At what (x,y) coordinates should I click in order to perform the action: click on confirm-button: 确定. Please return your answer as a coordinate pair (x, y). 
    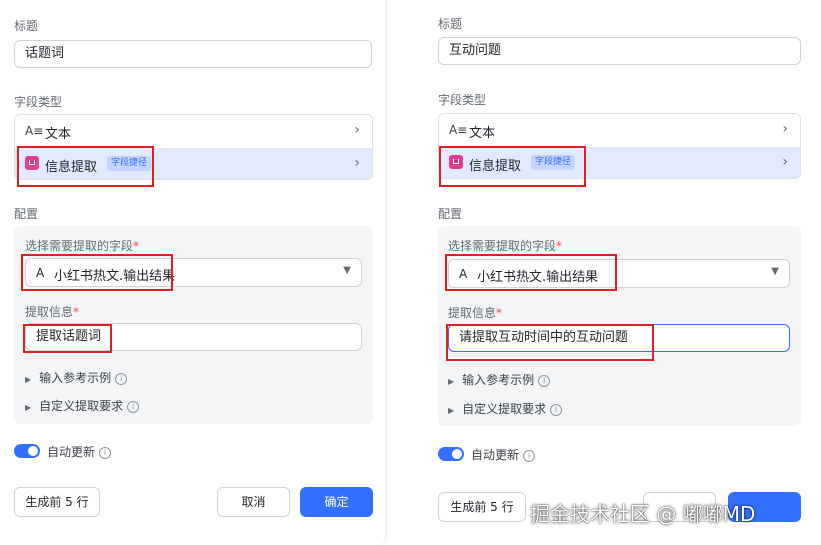
    Looking at the image, I should click on (336, 502).